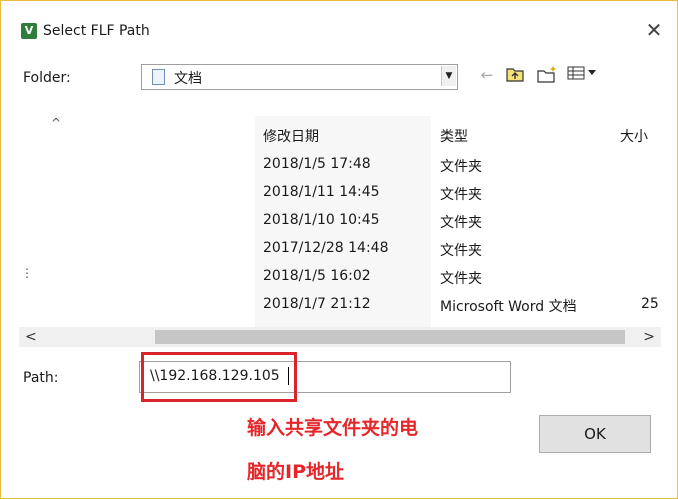  I want to click on column-header-type: 类型, so click(454, 136).